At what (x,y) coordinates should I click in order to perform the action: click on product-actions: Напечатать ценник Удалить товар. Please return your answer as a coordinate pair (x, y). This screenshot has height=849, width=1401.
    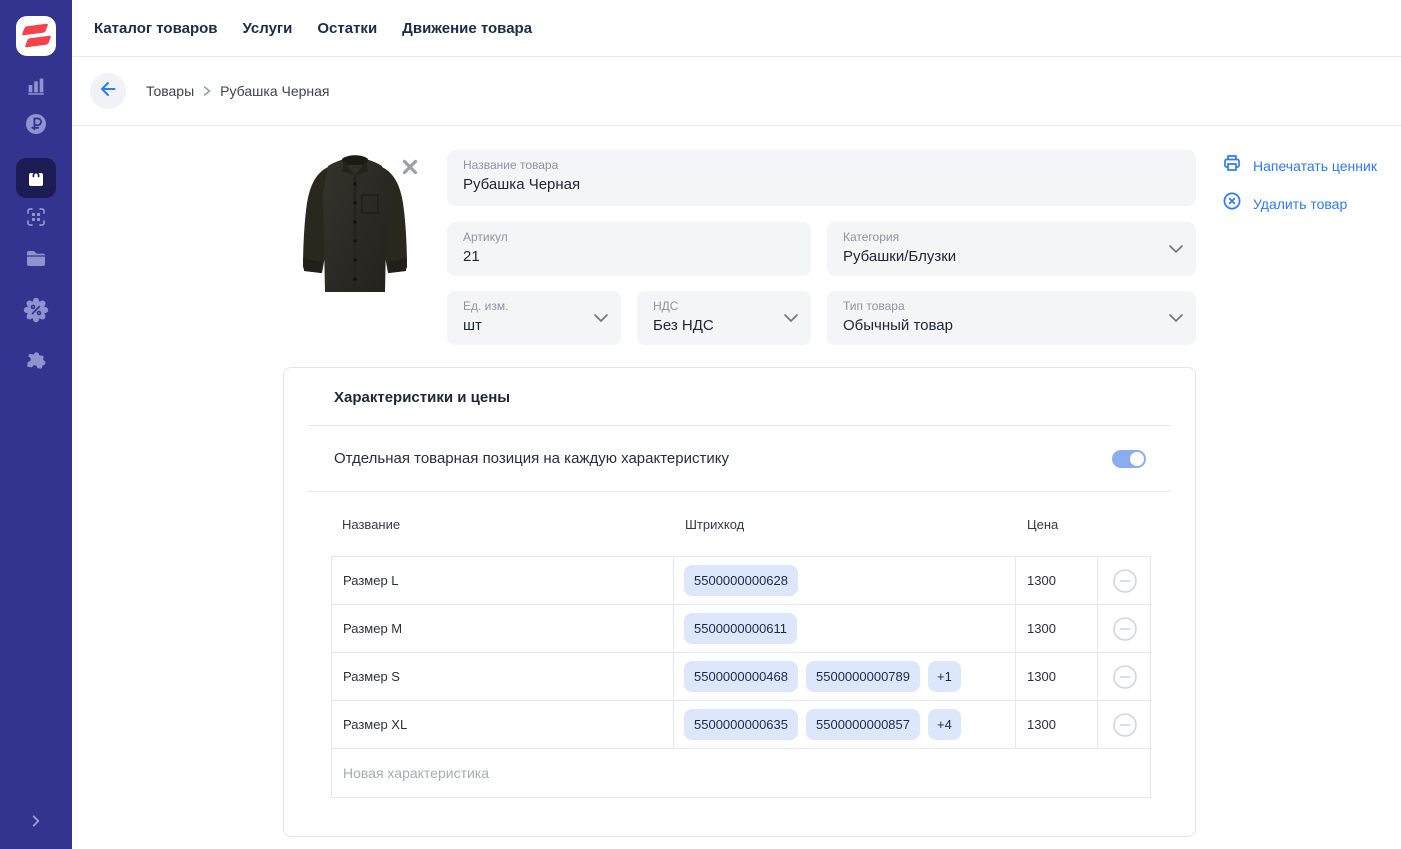
    Looking at the image, I should click on (1299, 184).